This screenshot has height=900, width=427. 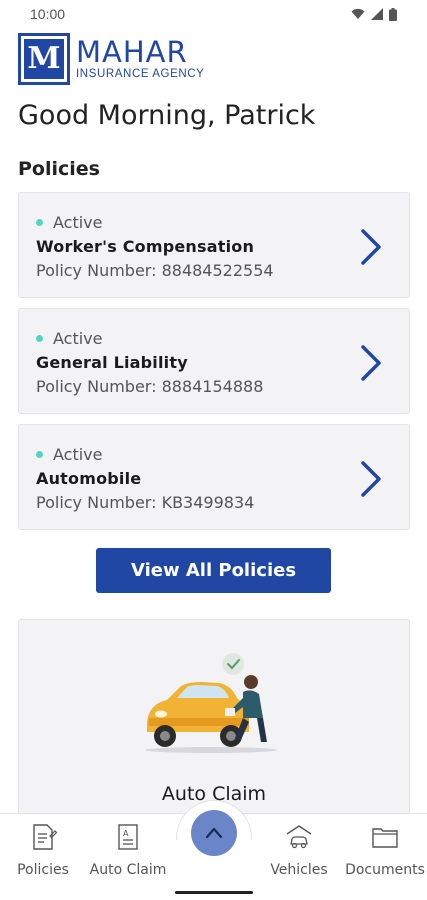 I want to click on policy-name: Automobile, so click(x=89, y=478).